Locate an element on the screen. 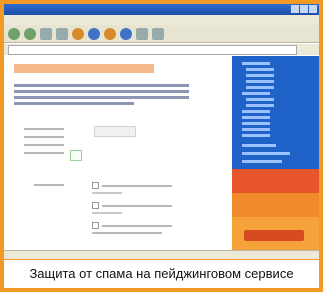 The width and height of the screenshot is (323, 292). print-icon is located at coordinates (158, 33).